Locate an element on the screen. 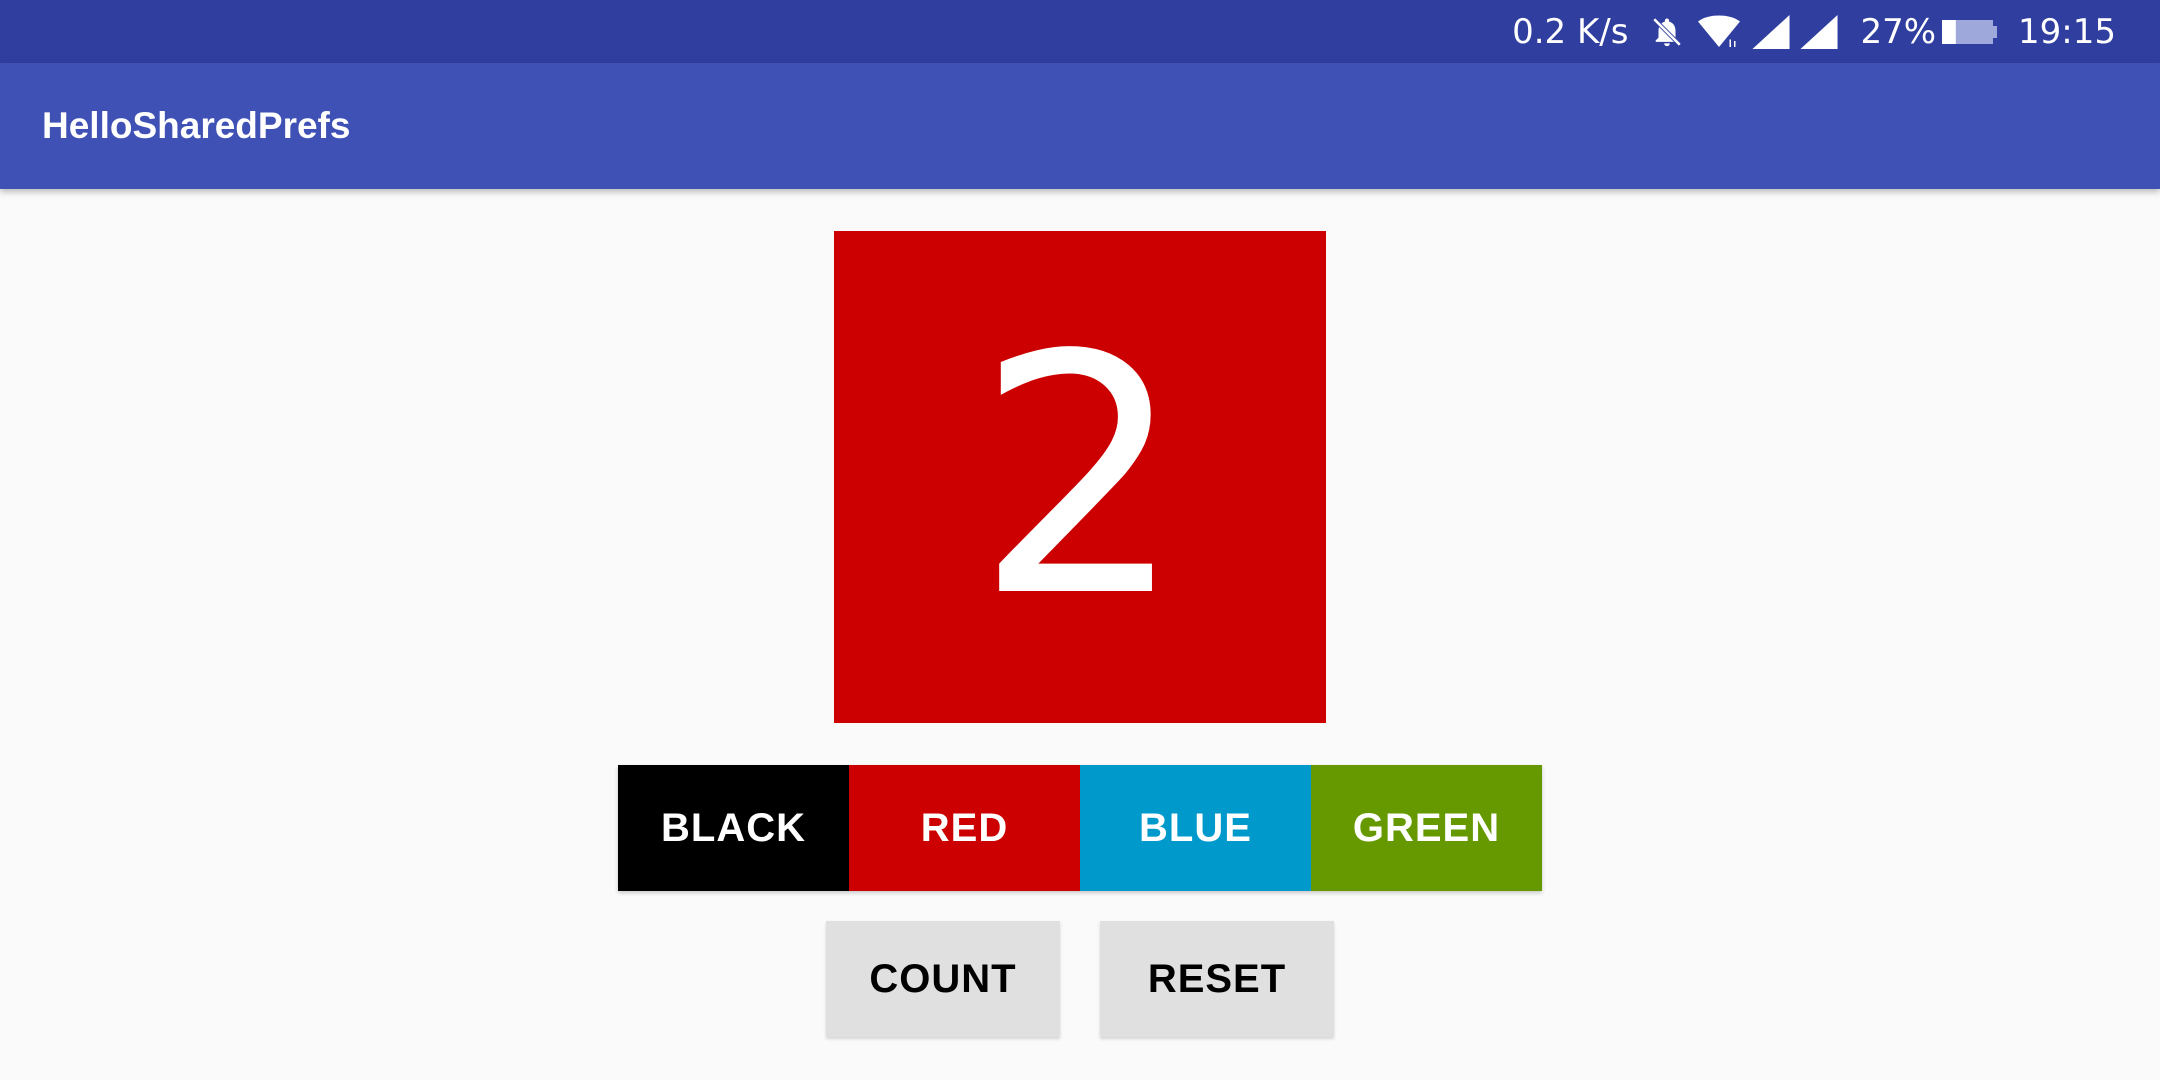 The image size is (2160, 1080). bell-off-icon is located at coordinates (1667, 32).